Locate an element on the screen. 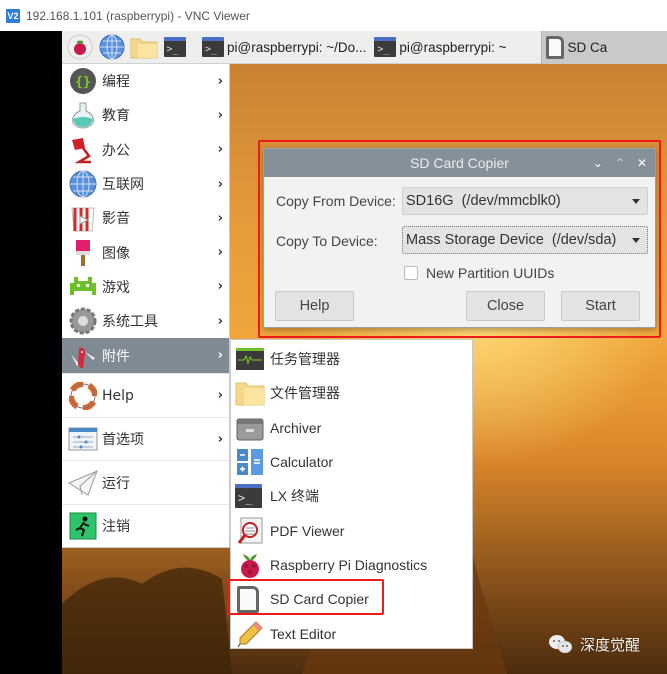  menu-item-accessories: 附件 › is located at coordinates (145, 356).